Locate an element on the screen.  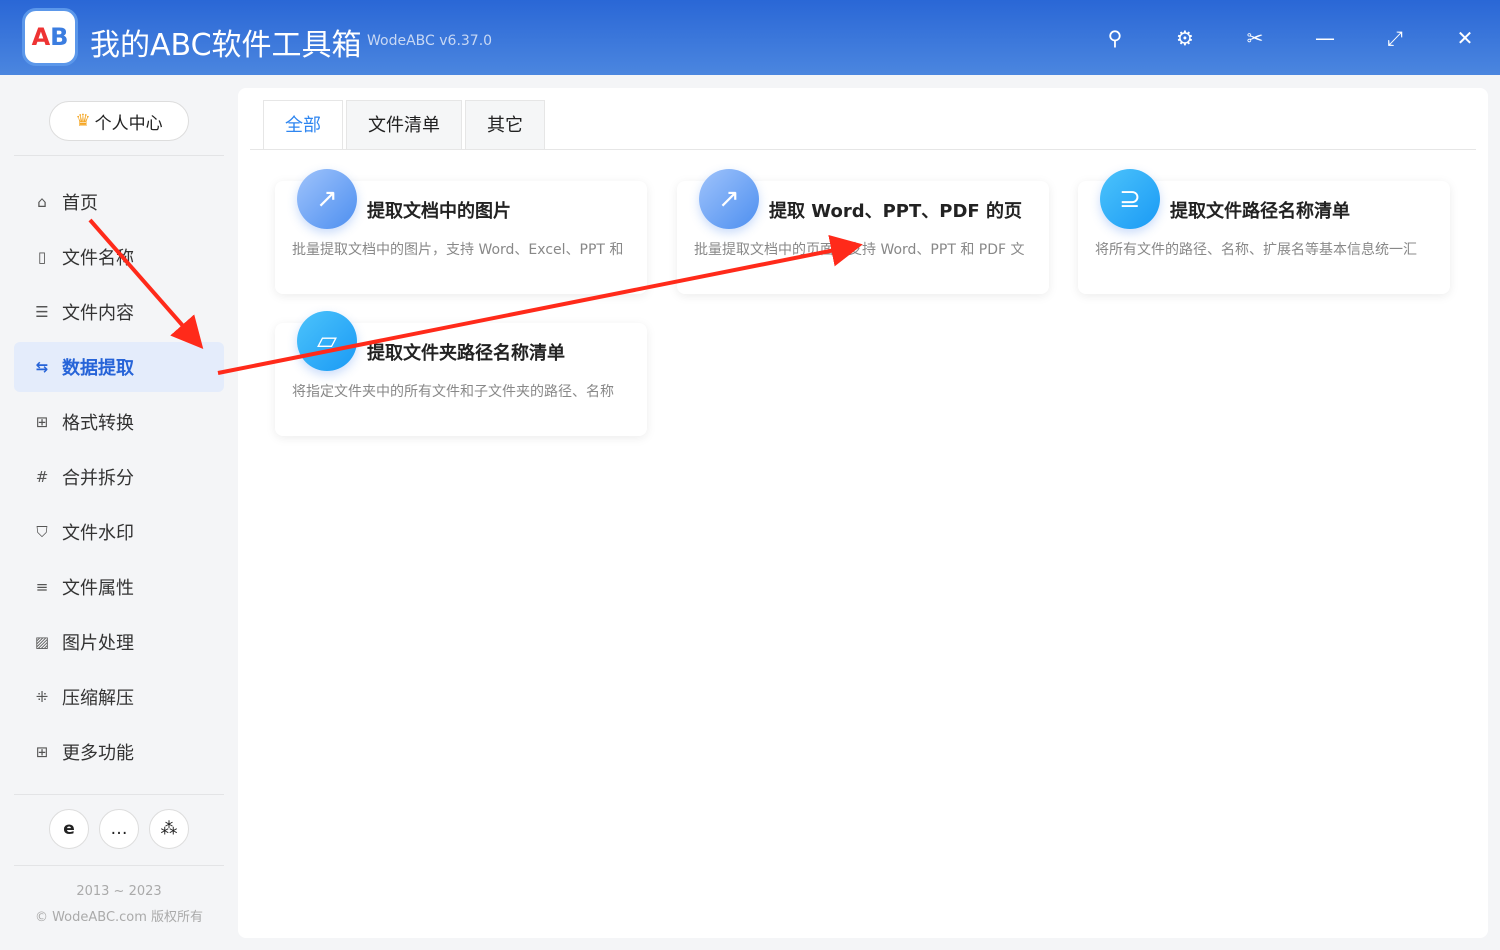
scissors-icon: ✂ is located at coordinates (1255, 38).